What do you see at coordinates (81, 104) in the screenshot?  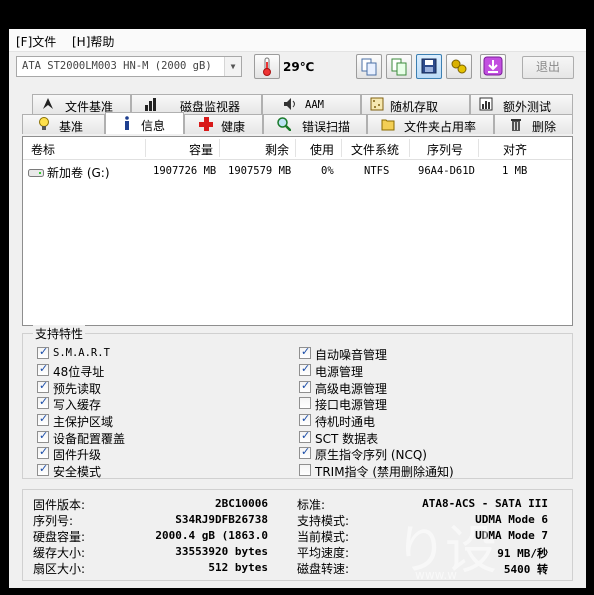 I see `tab-file-benchmark: 文件基准` at bounding box center [81, 104].